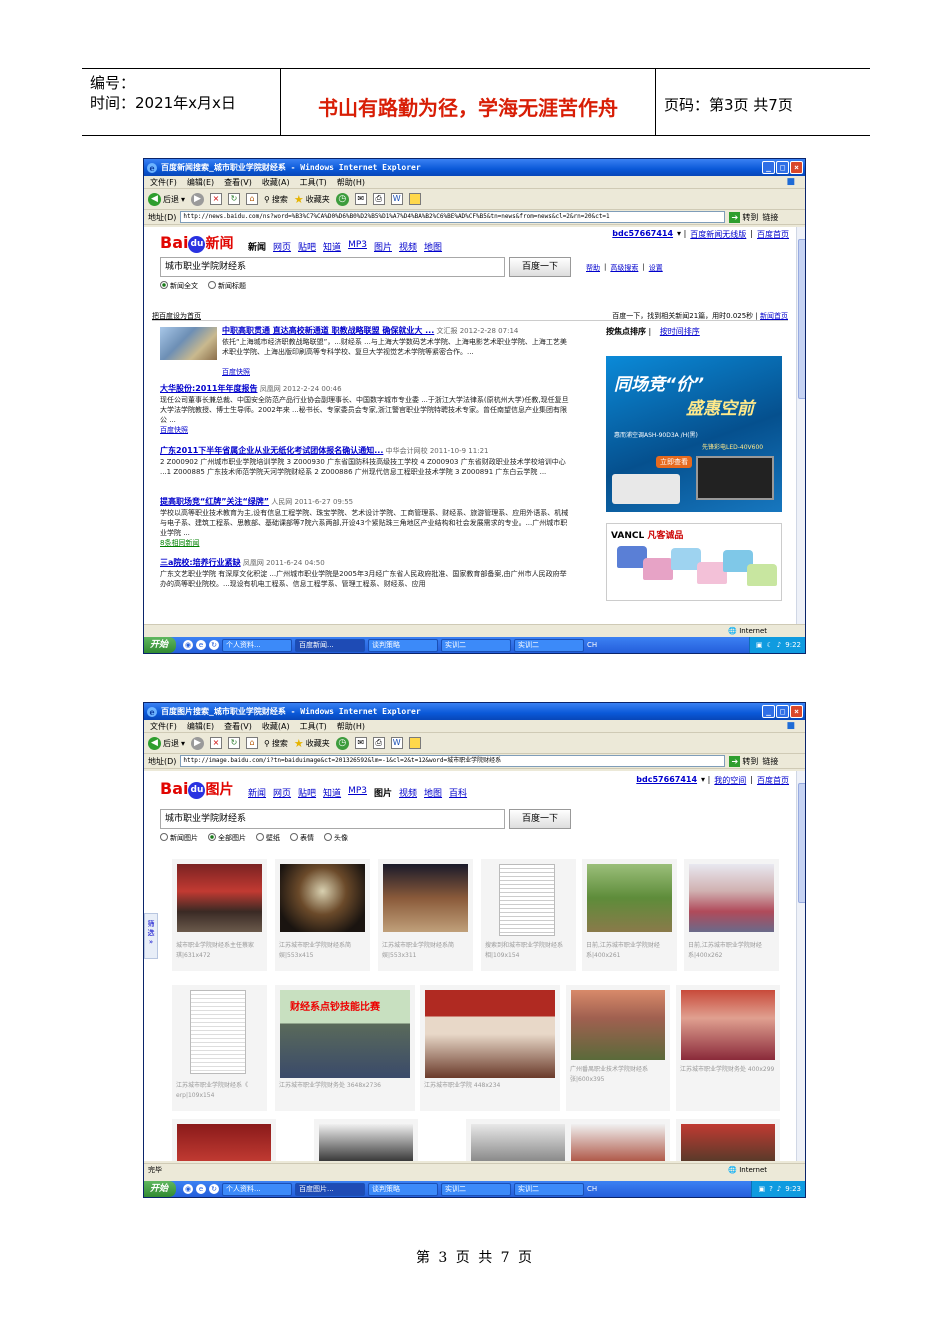 This screenshot has height=1344, width=950. Describe the element at coordinates (163, 726) in the screenshot. I see `menu-file: 文件(F)` at that location.